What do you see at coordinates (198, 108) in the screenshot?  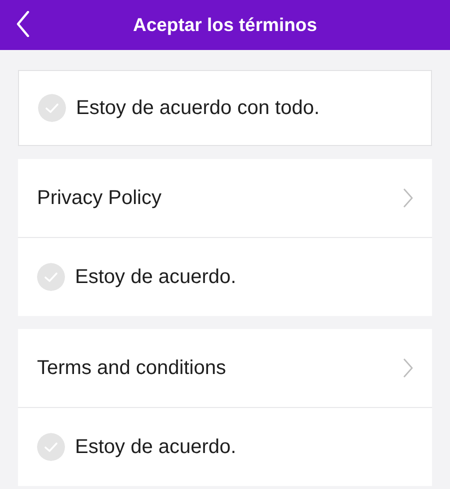 I see `agree-label: Estoy de acuerdo con todo.` at bounding box center [198, 108].